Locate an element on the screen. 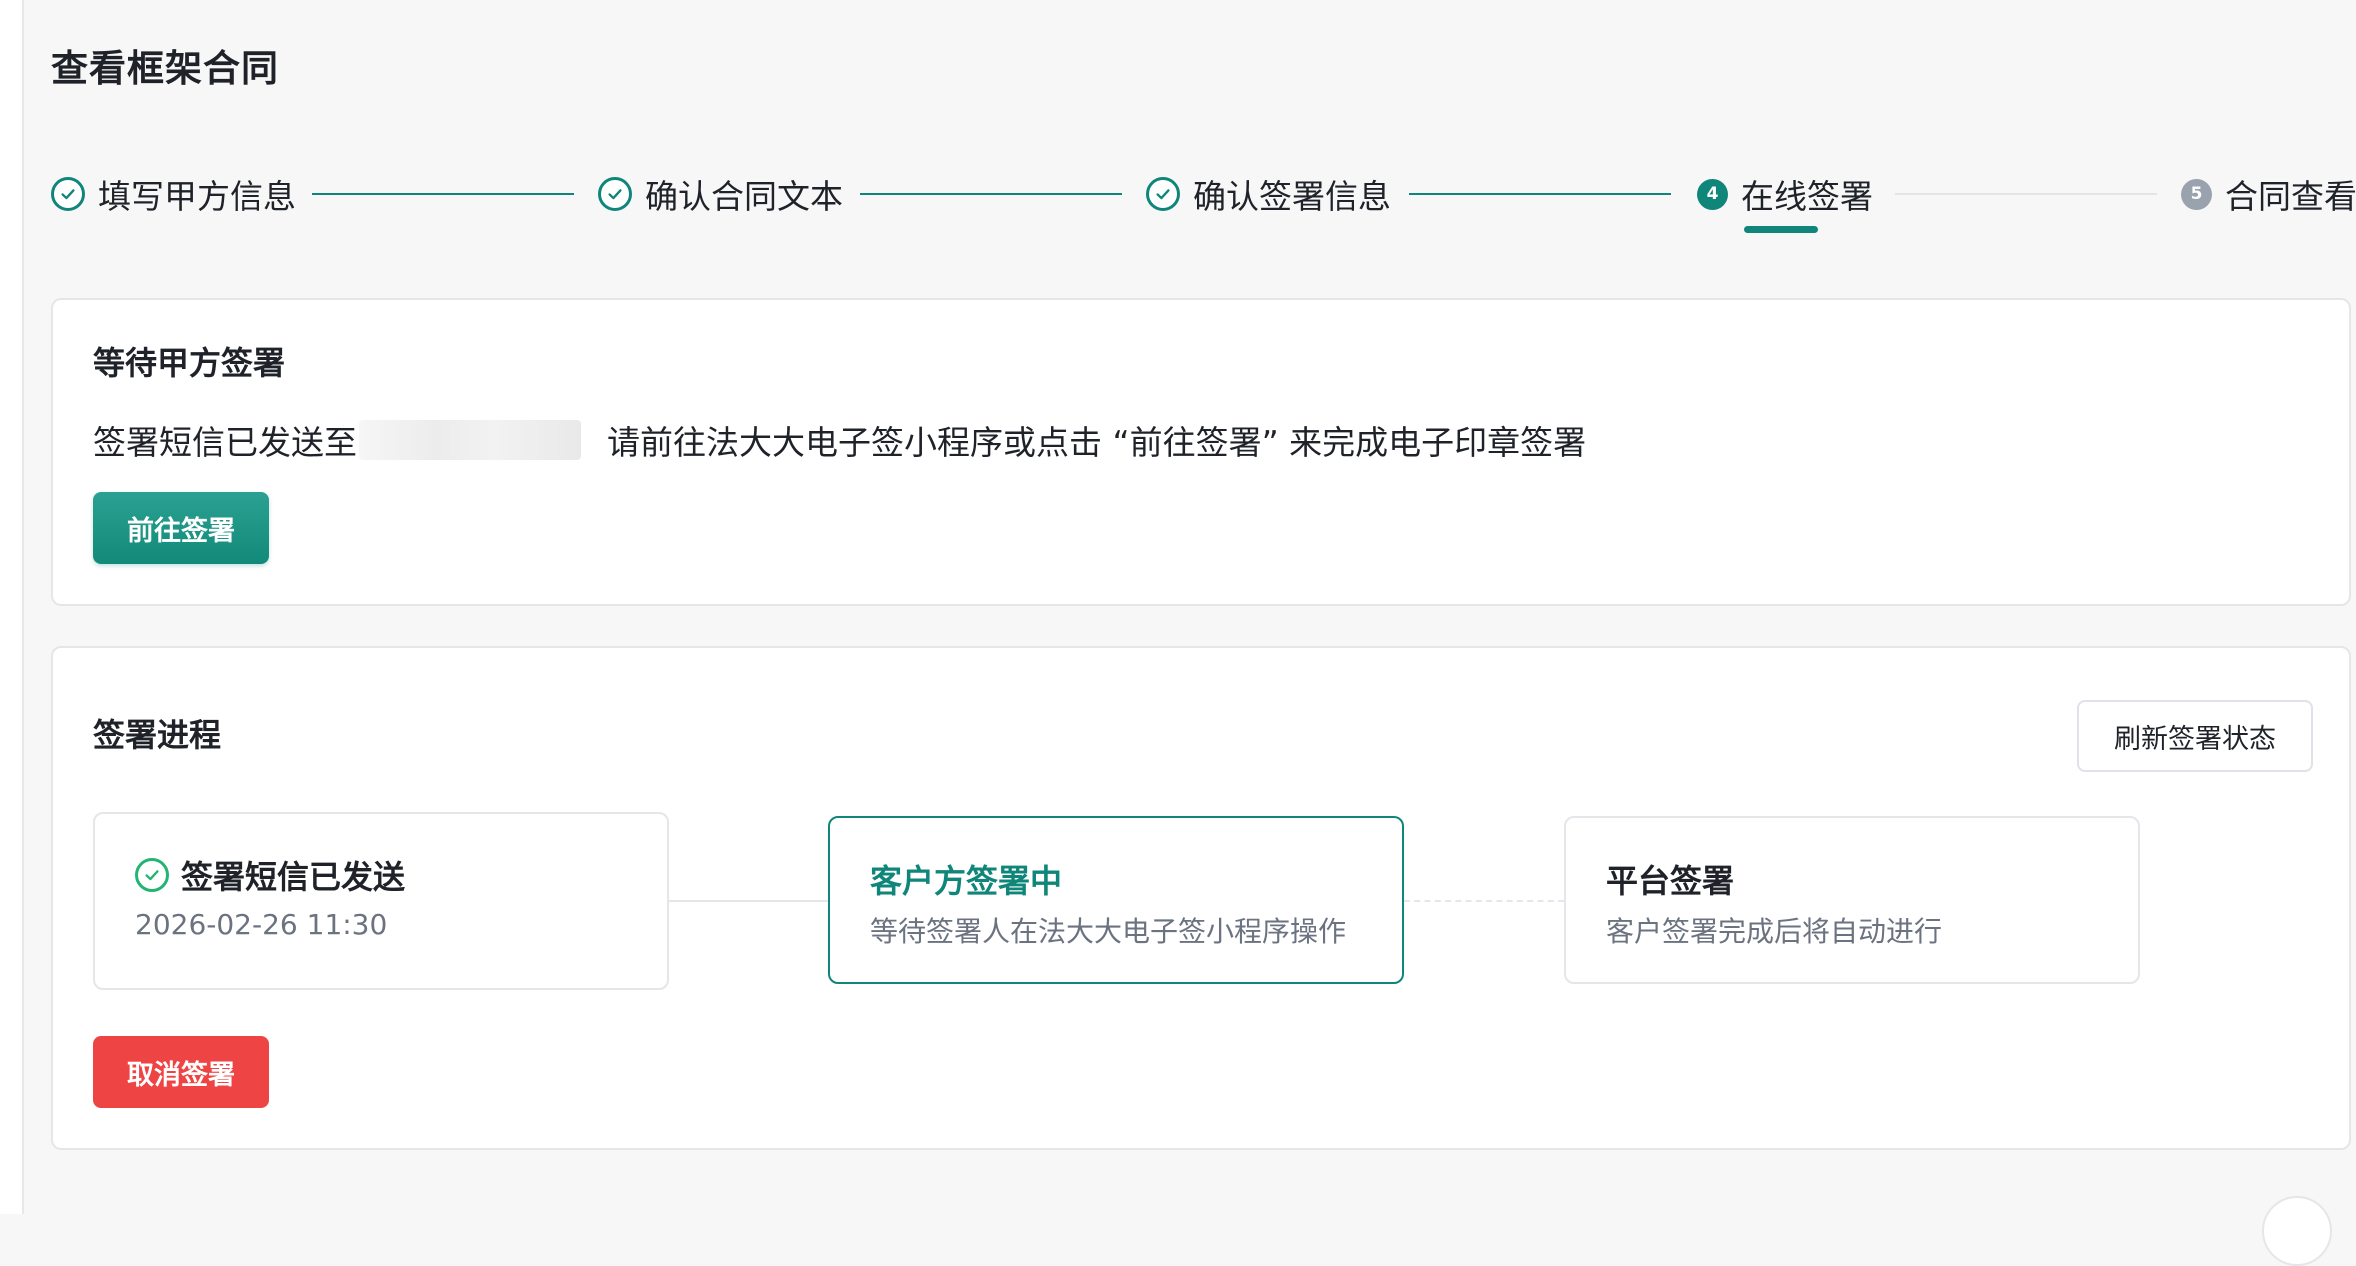  node-subtitle: 等待签署人在法大大电子签小程序操作 is located at coordinates (1108, 931).